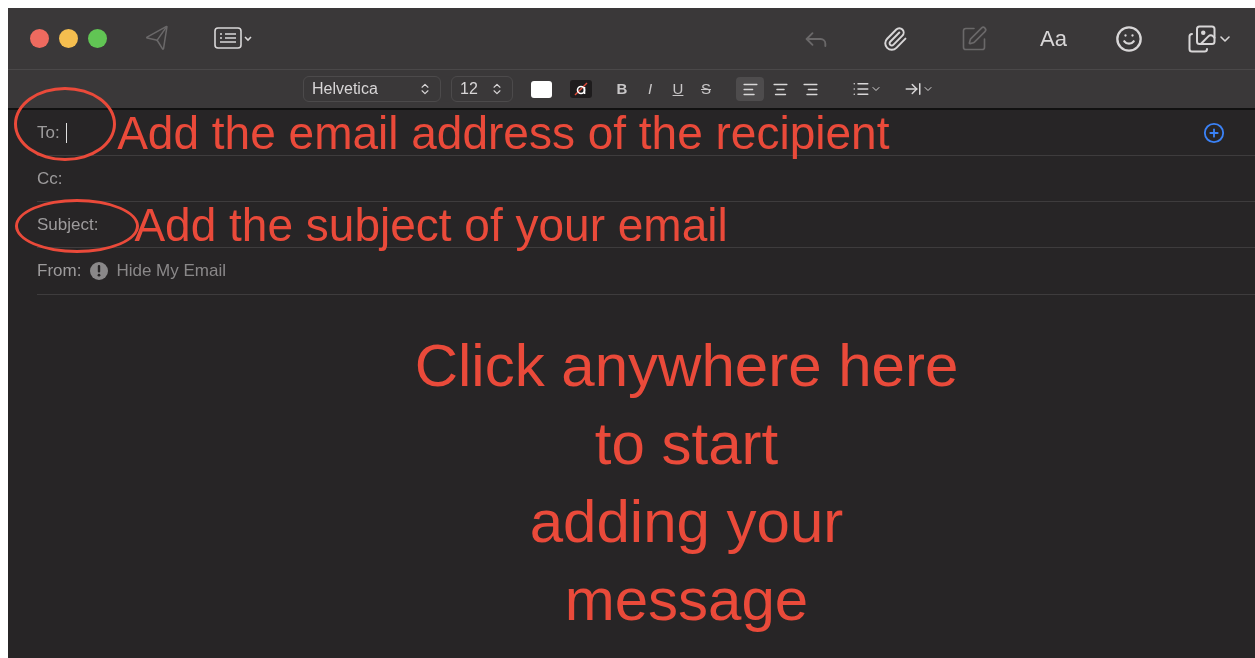 The width and height of the screenshot is (1255, 658). What do you see at coordinates (686, 444) in the screenshot?
I see `annotation-text: to start` at bounding box center [686, 444].